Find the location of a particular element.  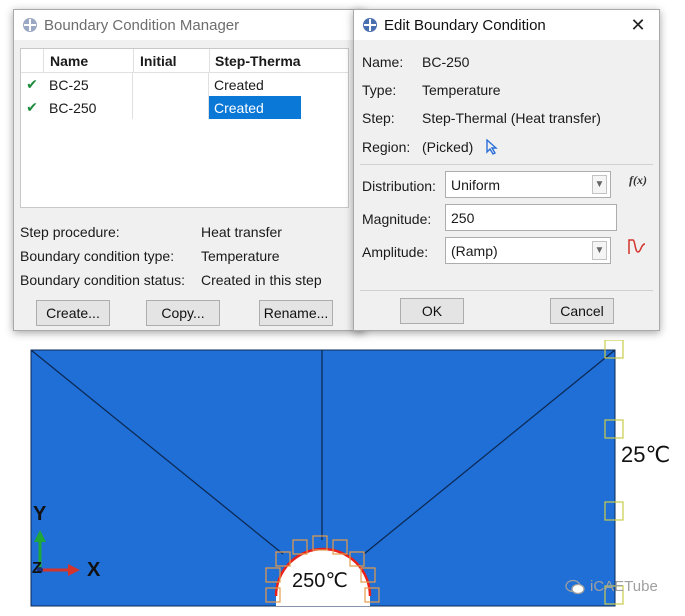

edit-title: Edit Boundary Condition is located at coordinates (465, 25).